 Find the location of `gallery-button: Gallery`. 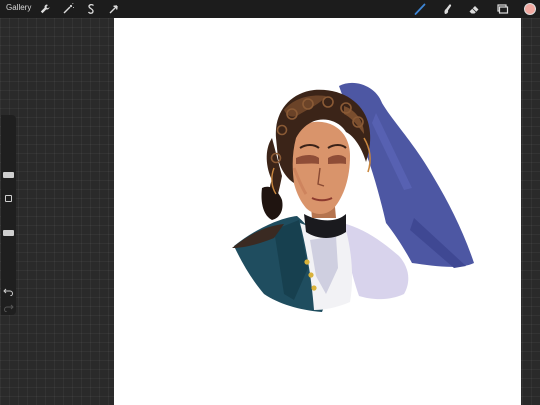

gallery-button: Gallery is located at coordinates (18, 7).